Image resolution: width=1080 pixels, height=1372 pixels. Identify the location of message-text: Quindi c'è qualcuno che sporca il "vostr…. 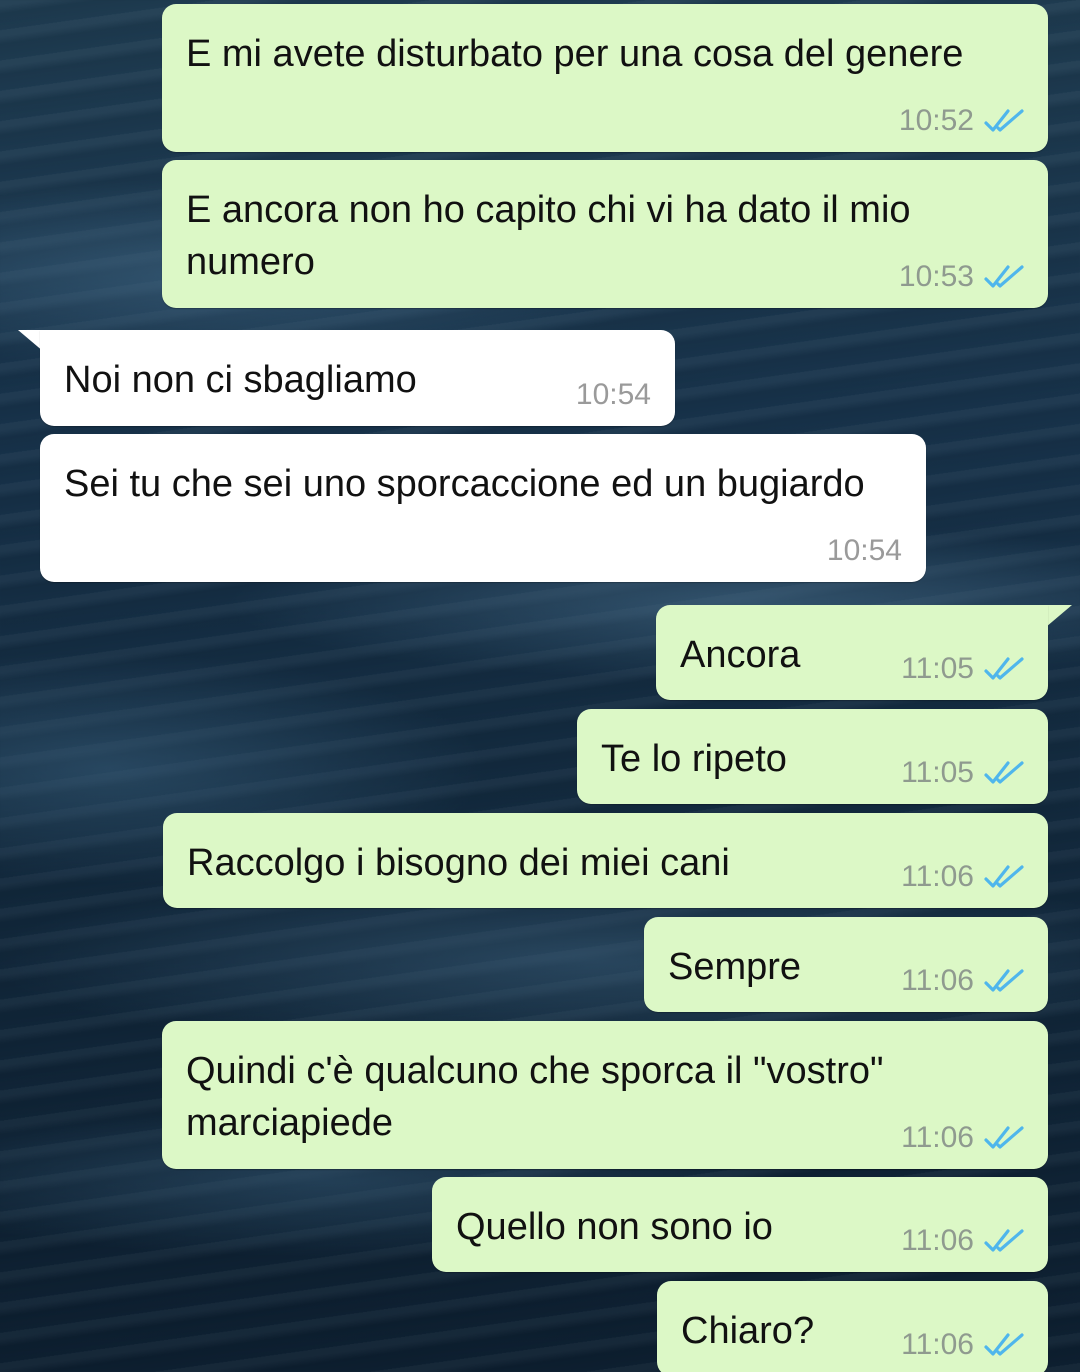
(540, 1097).